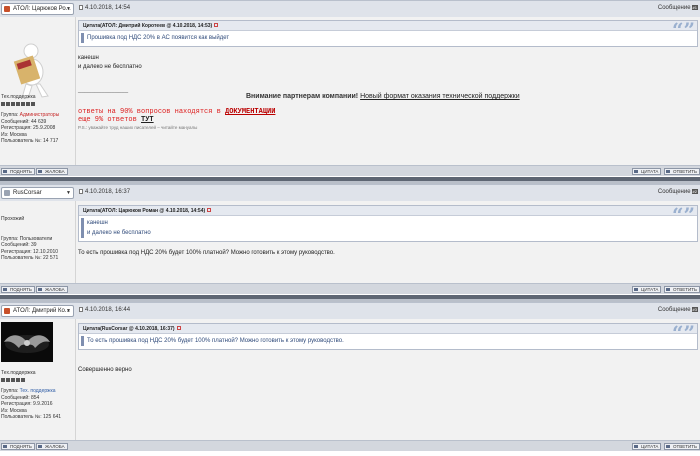 Image resolution: width=700 pixels, height=456 pixels. I want to click on author-menu: RusCorsar ▼, so click(37, 193).